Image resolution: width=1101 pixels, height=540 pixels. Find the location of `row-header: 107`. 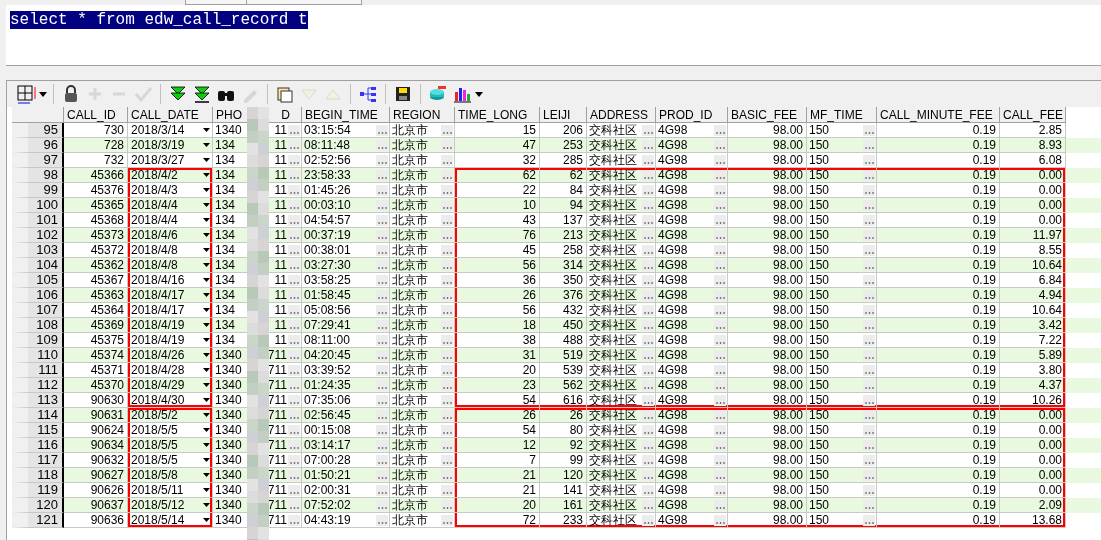

row-header: 107 is located at coordinates (38, 310).